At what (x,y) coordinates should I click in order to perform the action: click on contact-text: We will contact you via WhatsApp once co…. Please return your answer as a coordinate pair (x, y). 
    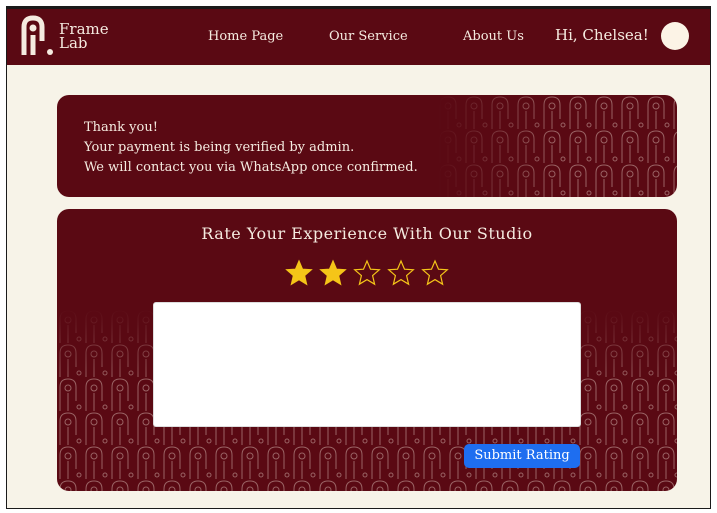
    Looking at the image, I should click on (251, 167).